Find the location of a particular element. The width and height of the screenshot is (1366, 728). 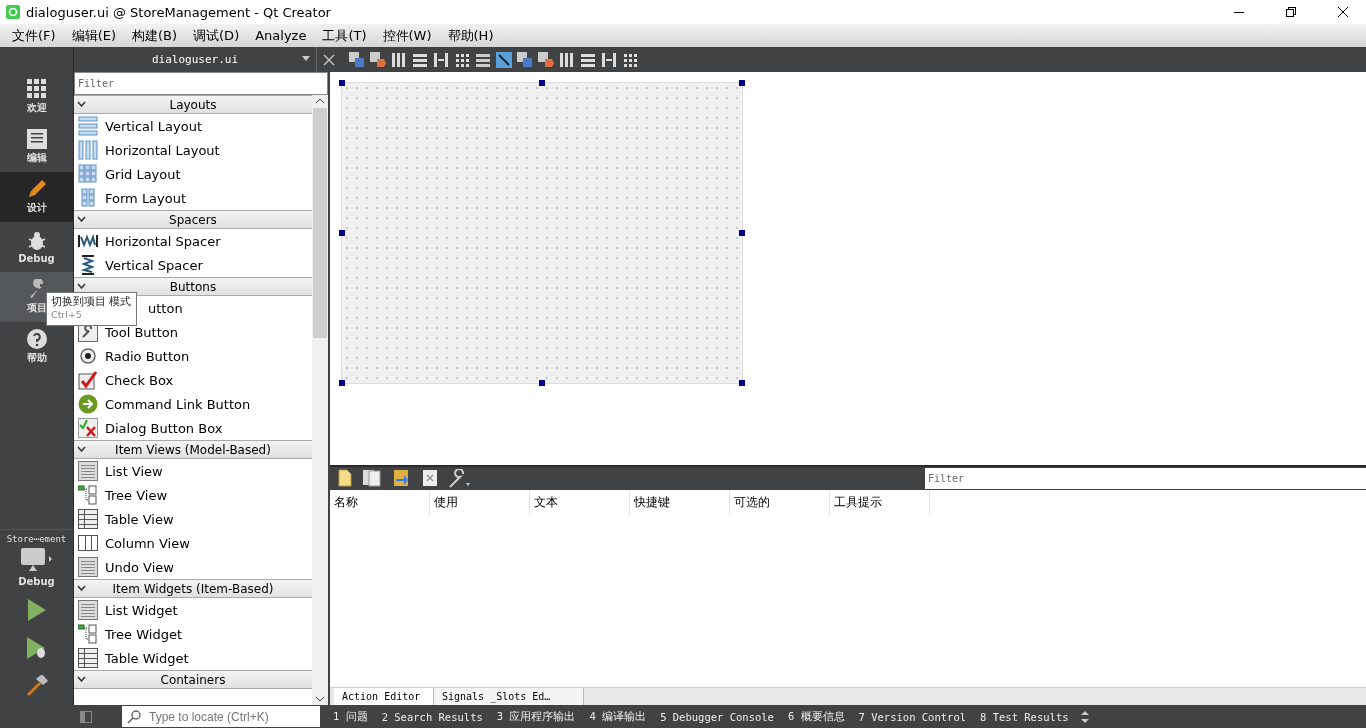

widget-item: List View is located at coordinates (193, 471).